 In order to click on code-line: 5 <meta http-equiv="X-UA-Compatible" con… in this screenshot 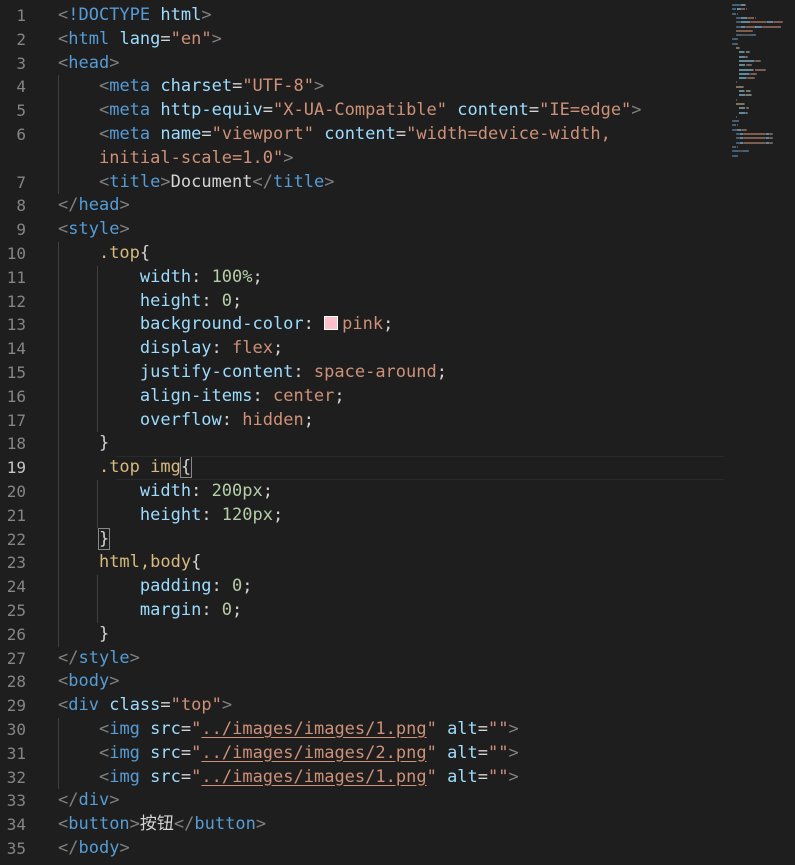, I will do `click(364, 111)`.